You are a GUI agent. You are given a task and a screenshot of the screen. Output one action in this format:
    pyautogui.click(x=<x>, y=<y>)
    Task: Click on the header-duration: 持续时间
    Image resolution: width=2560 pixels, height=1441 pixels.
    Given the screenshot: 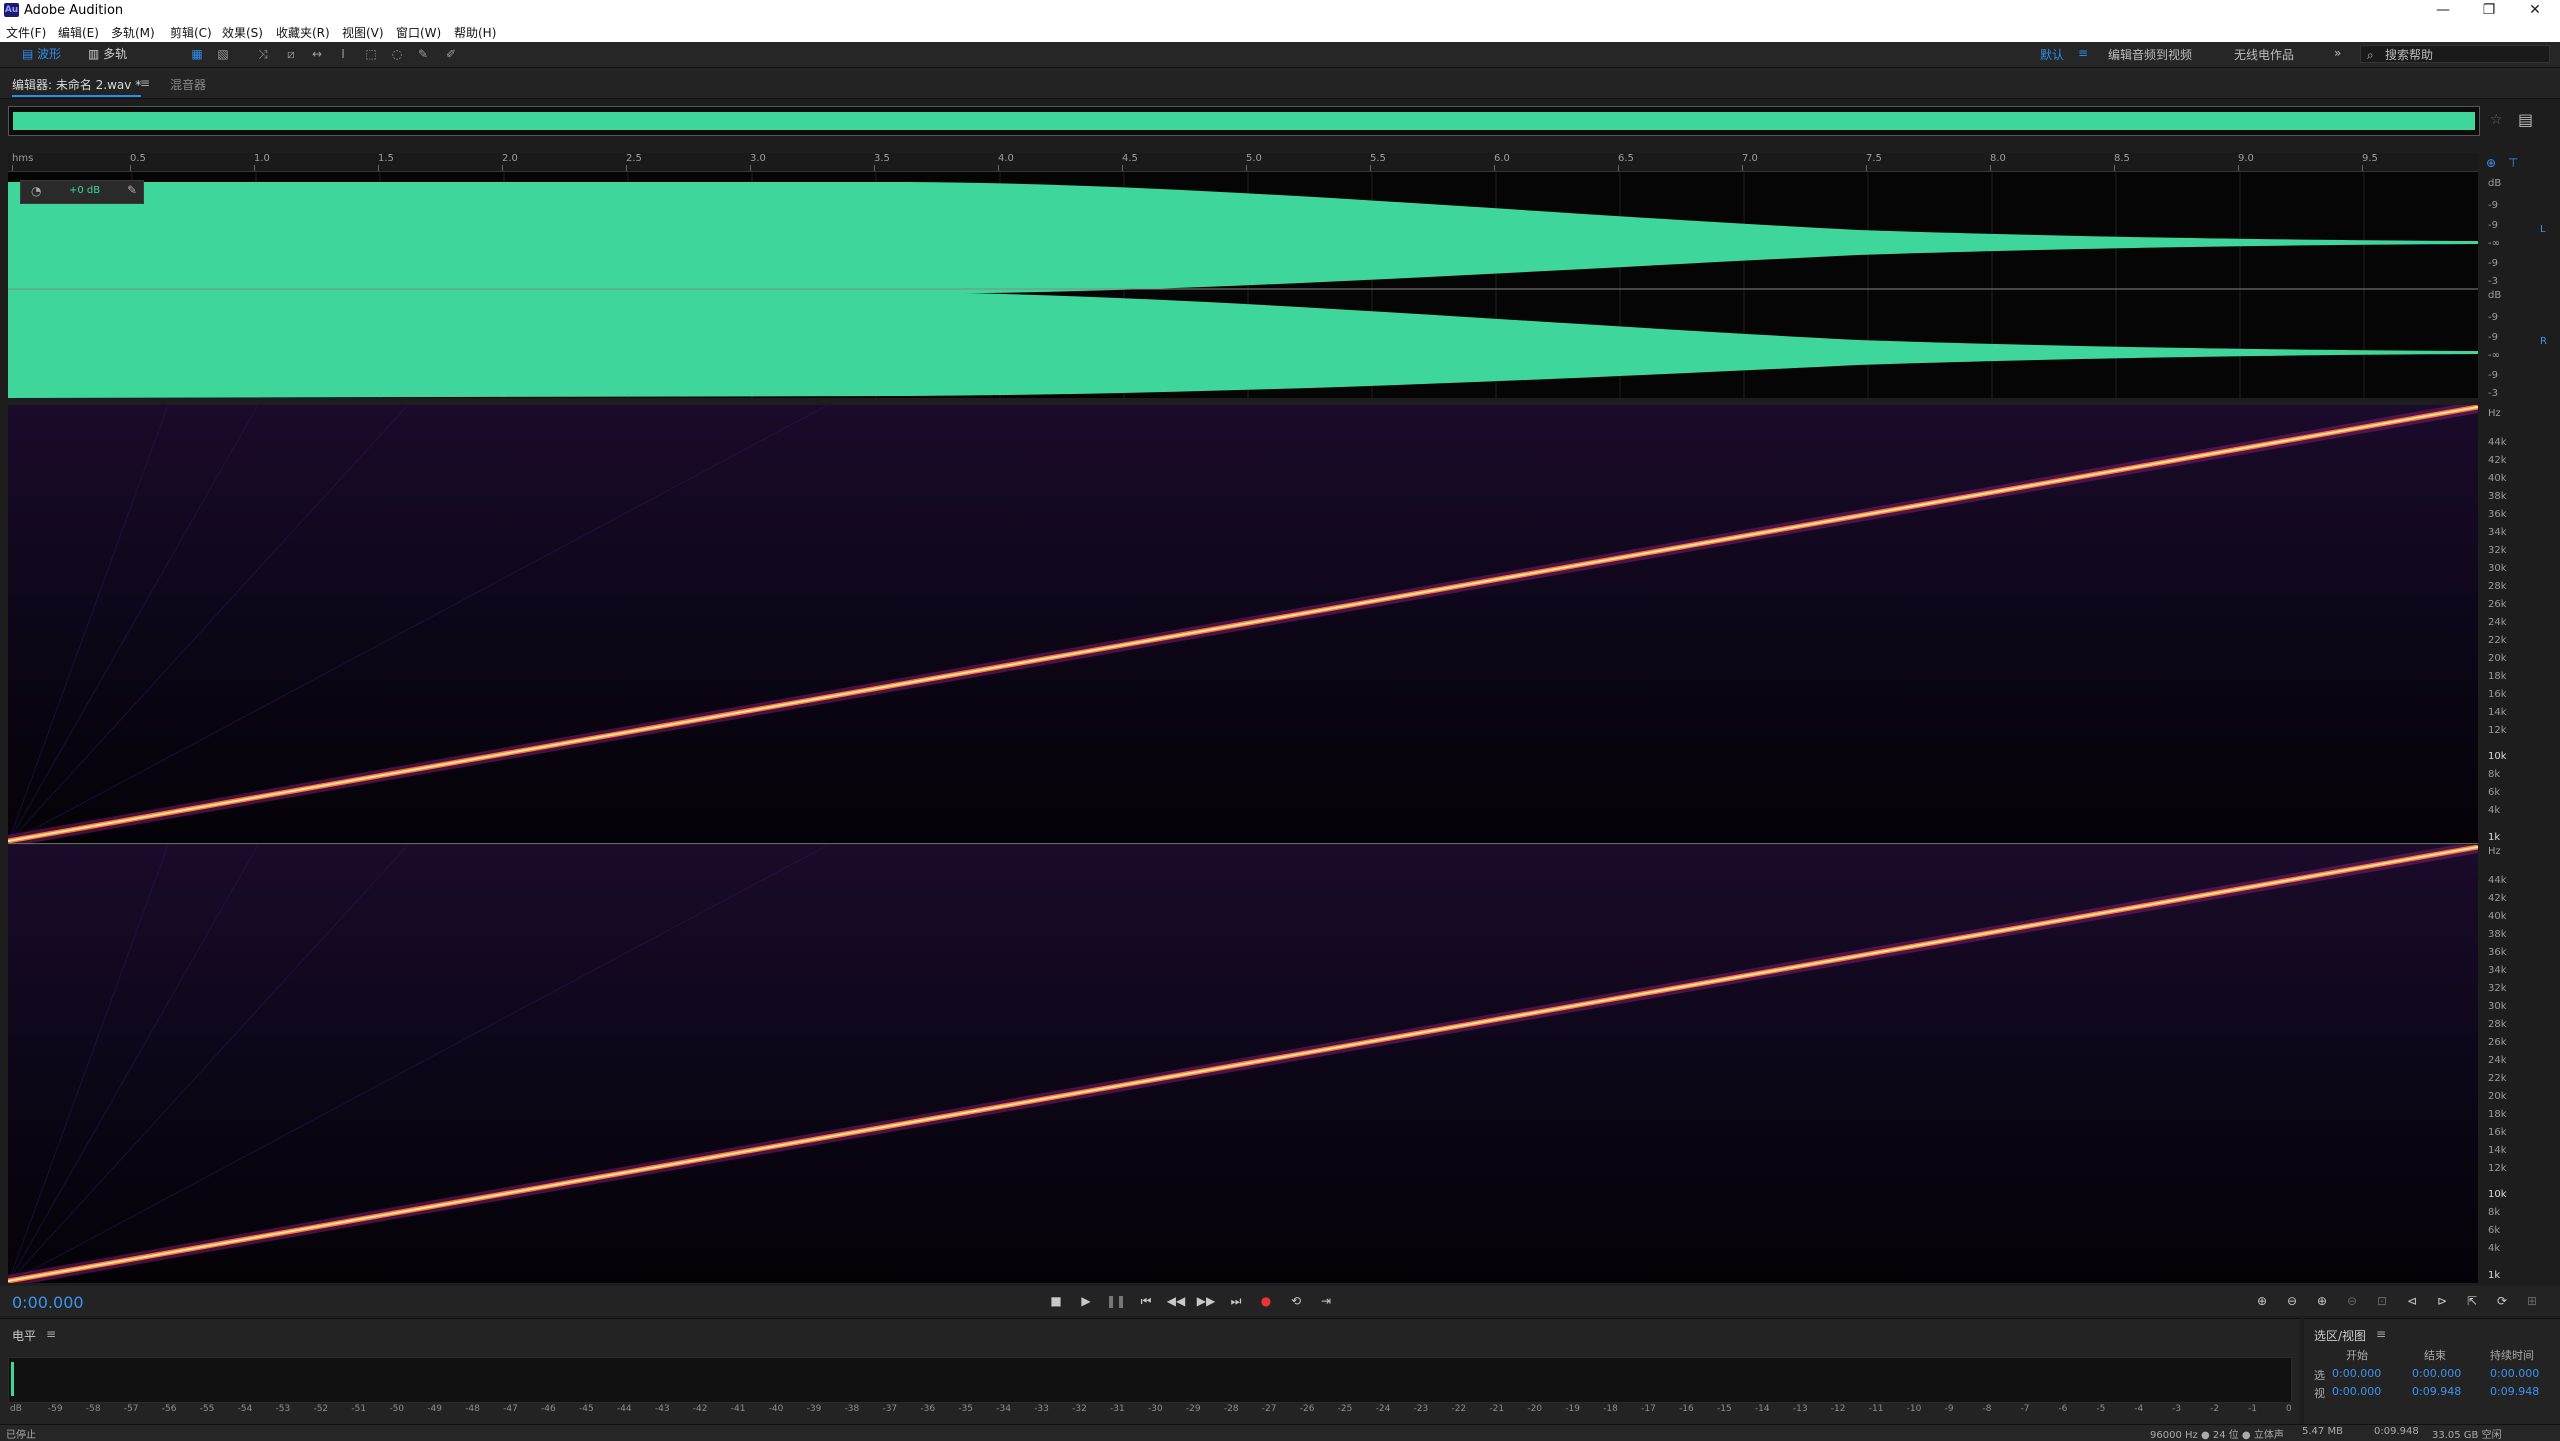 What is the action you would take?
    pyautogui.click(x=2512, y=1355)
    